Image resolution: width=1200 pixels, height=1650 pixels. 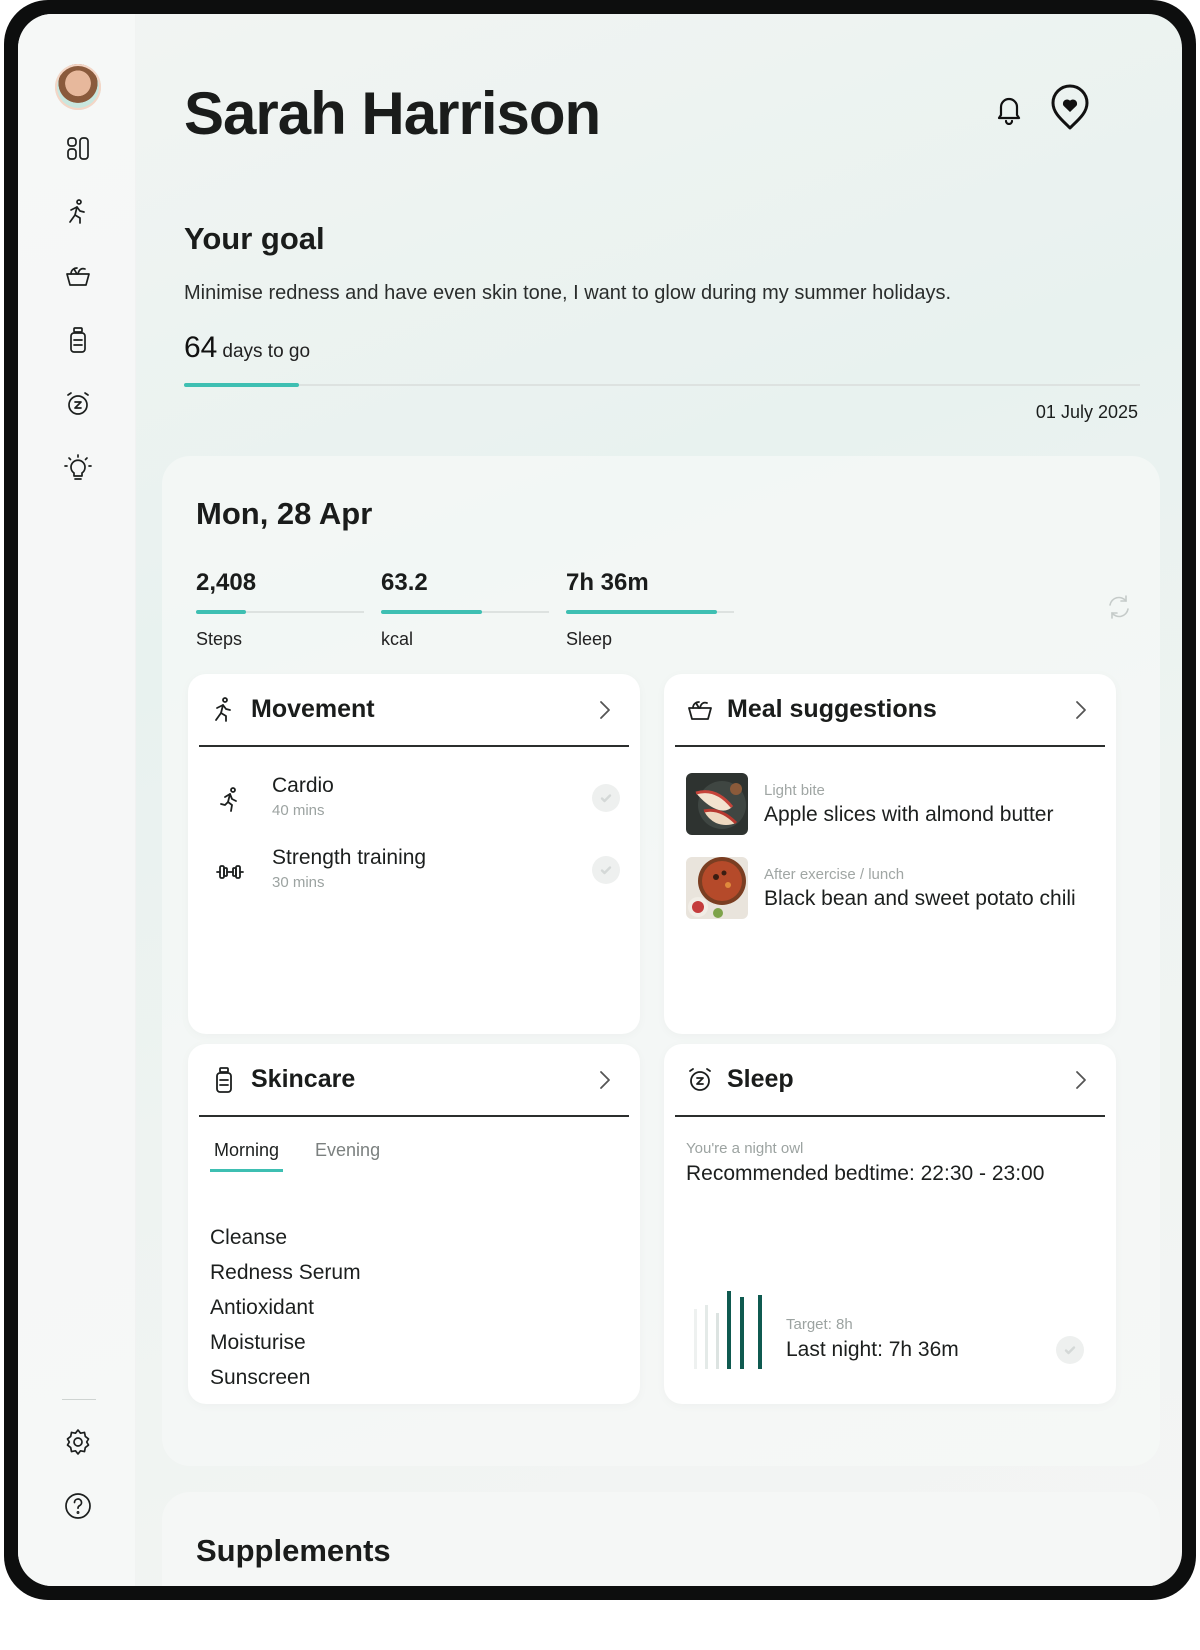 What do you see at coordinates (832, 709) in the screenshot?
I see `card-title: Meal suggestions` at bounding box center [832, 709].